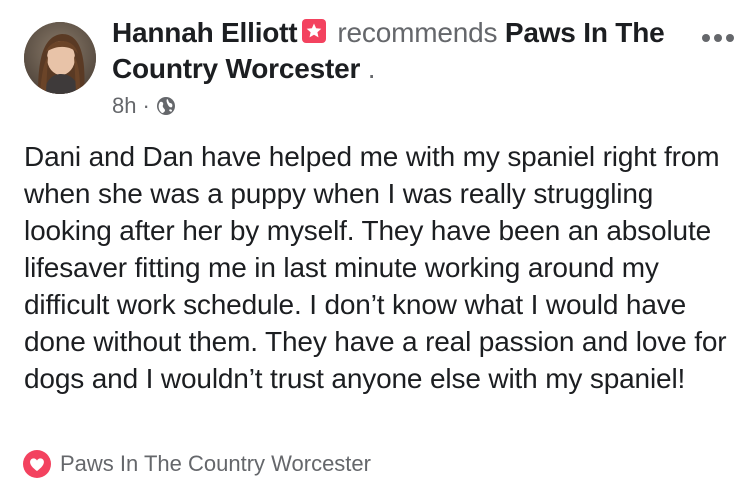 This screenshot has height=502, width=756. What do you see at coordinates (37, 464) in the screenshot?
I see `recommendation-heart-icon` at bounding box center [37, 464].